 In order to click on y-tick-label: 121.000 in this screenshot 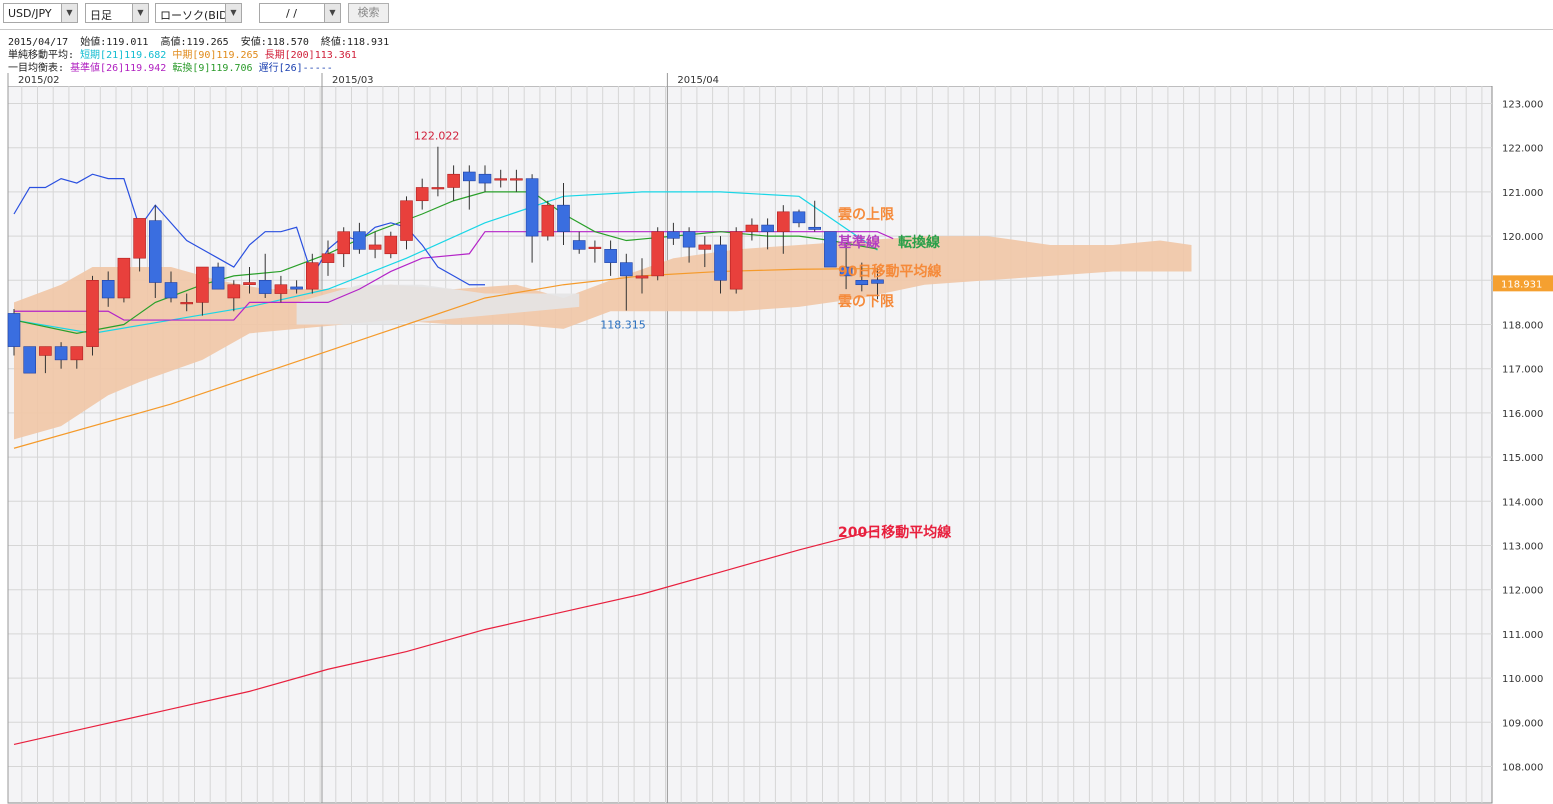, I will do `click(1522, 193)`.